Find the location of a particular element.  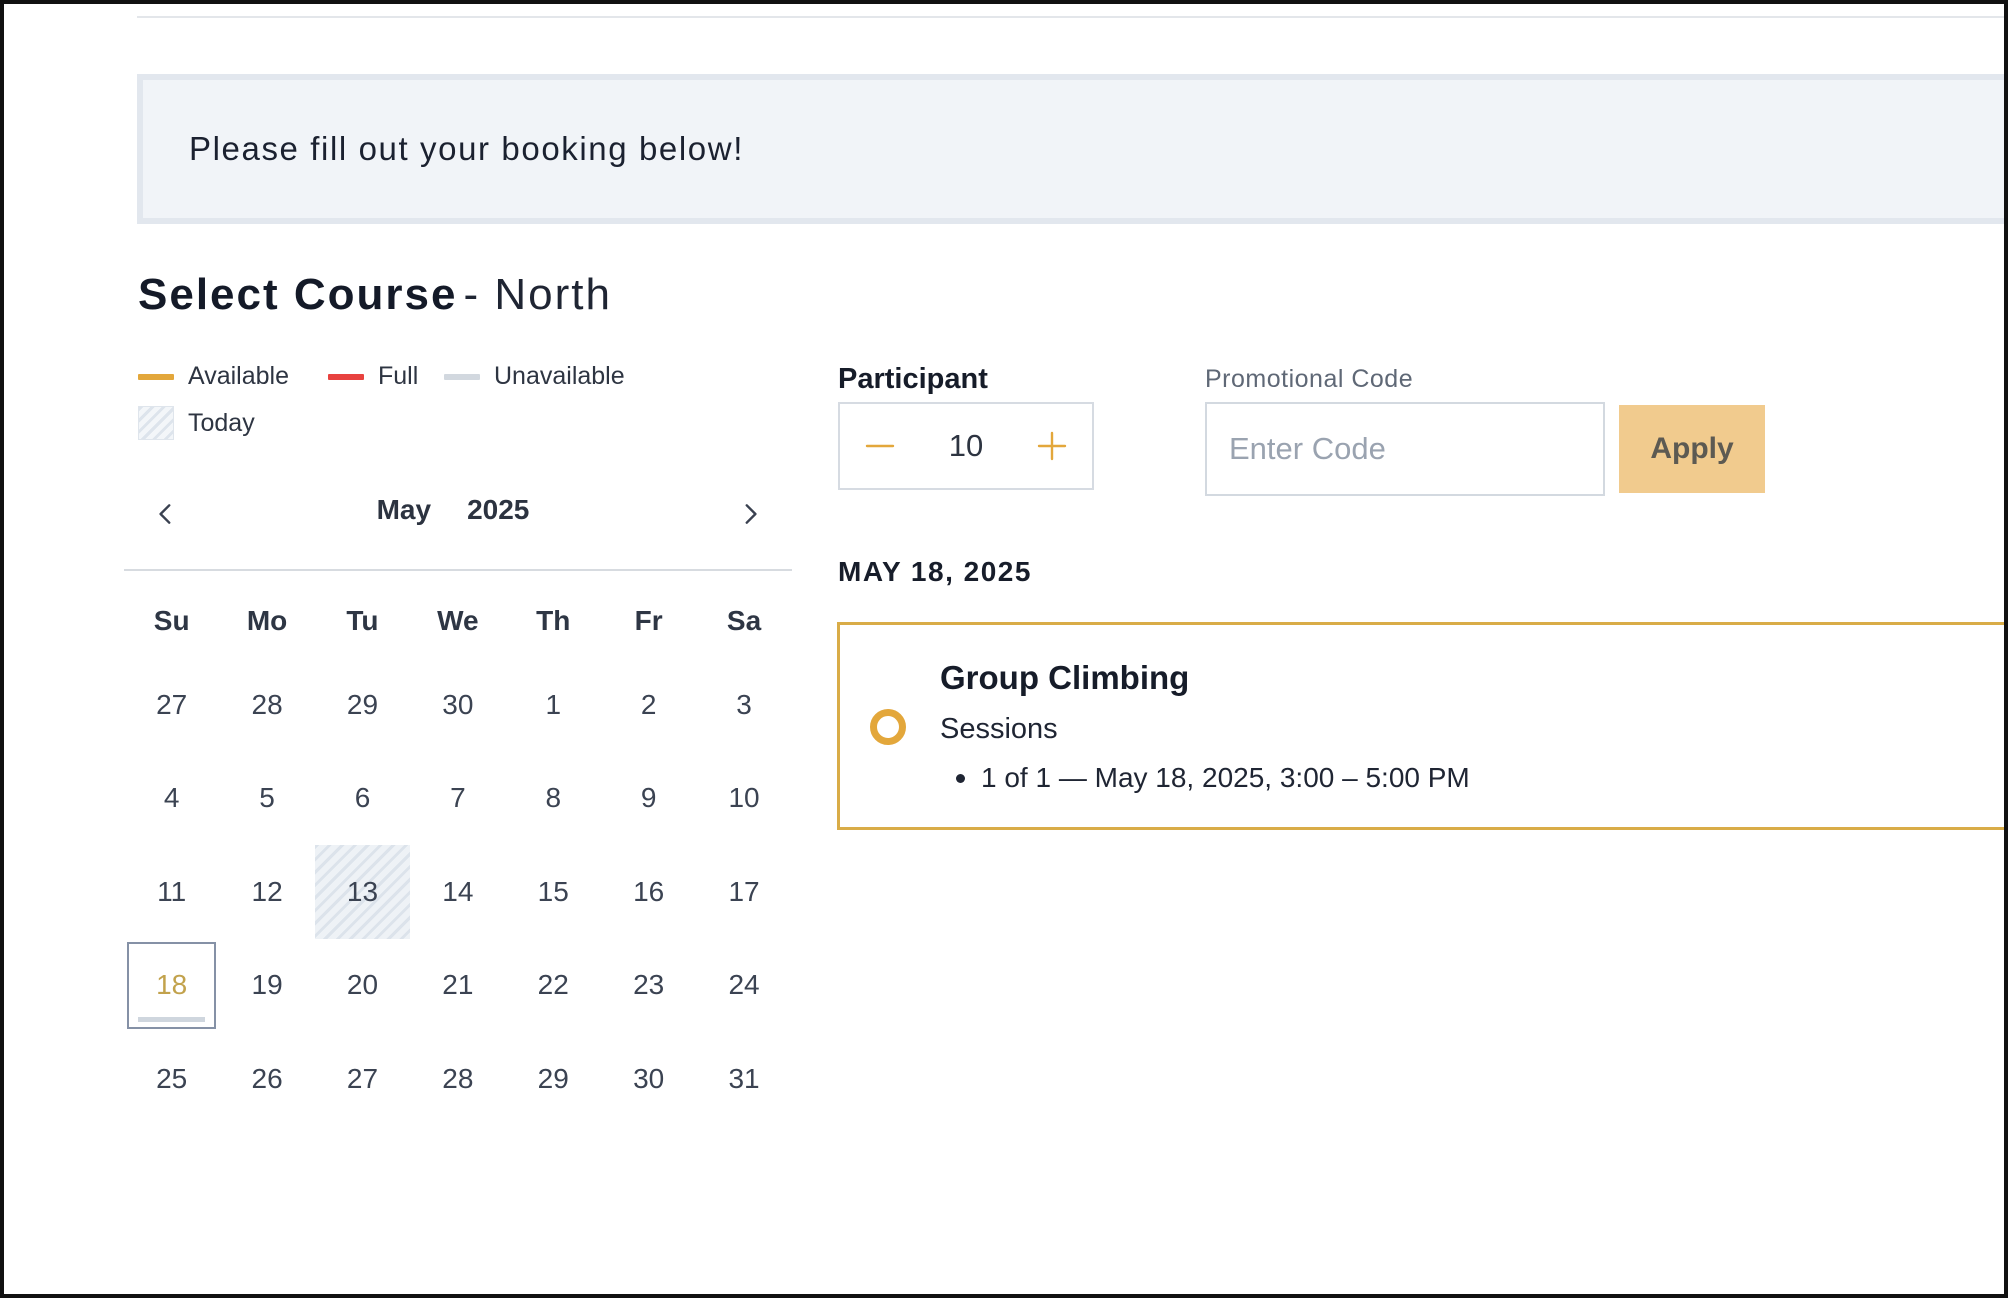

weekday-label: Tu is located at coordinates (362, 620).